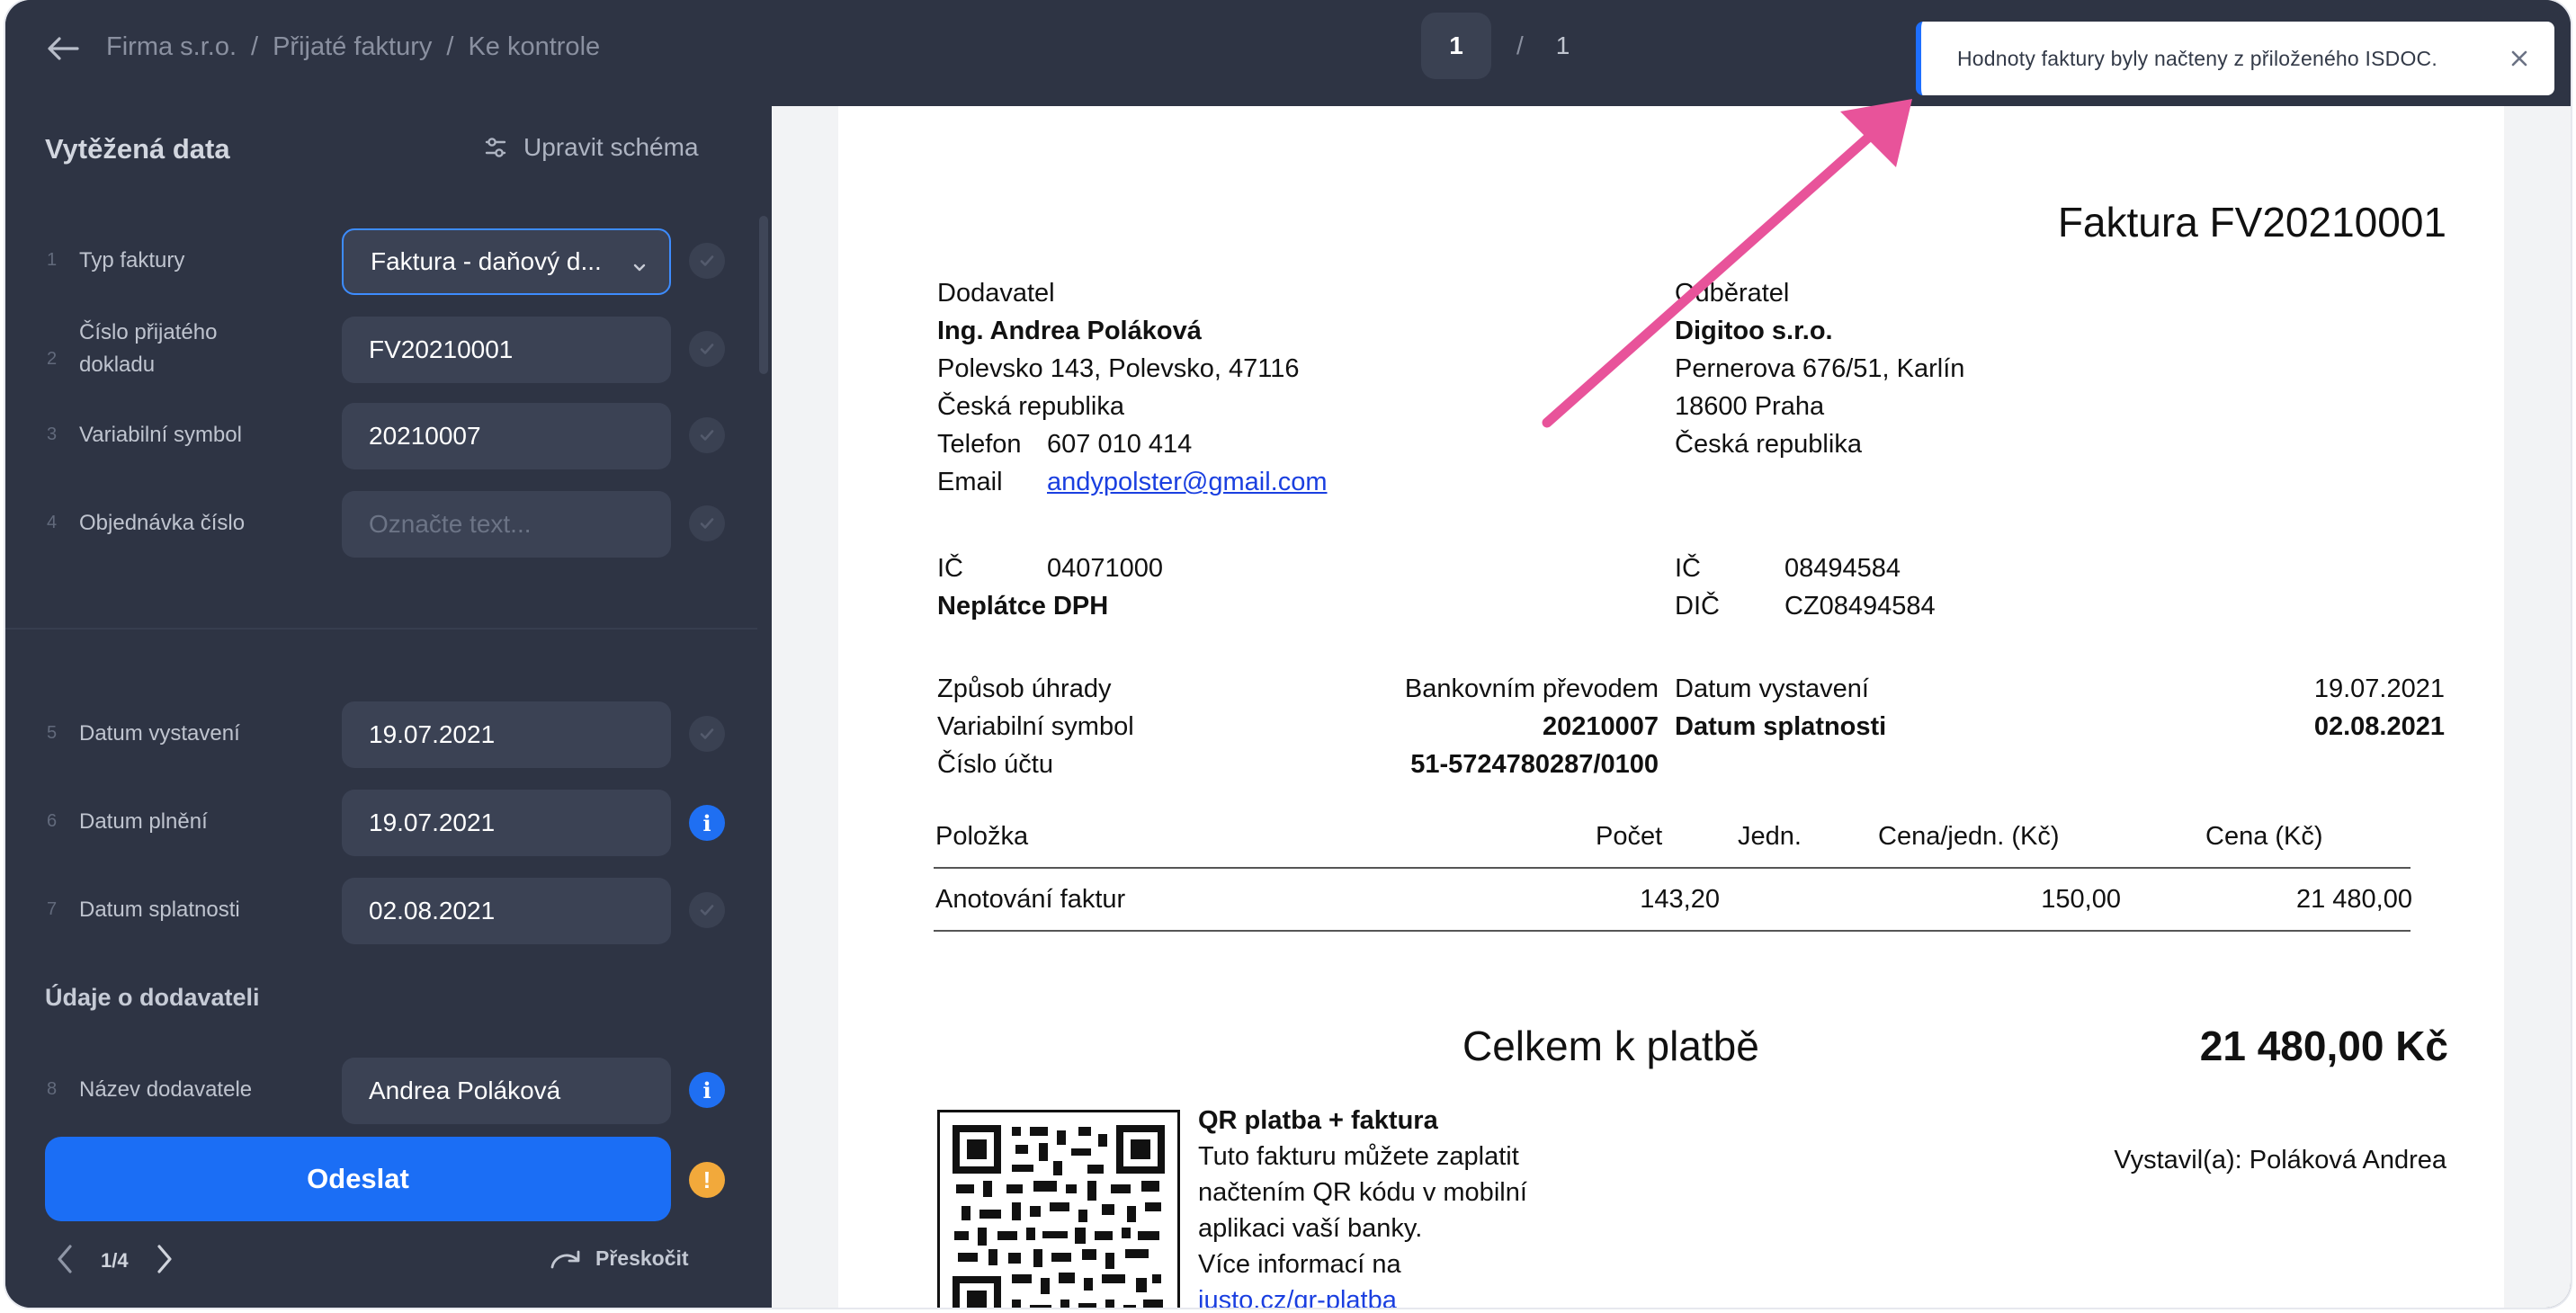  Describe the element at coordinates (1534, 764) in the screenshot. I see `payment-account: 51-5724780287/0100` at that location.